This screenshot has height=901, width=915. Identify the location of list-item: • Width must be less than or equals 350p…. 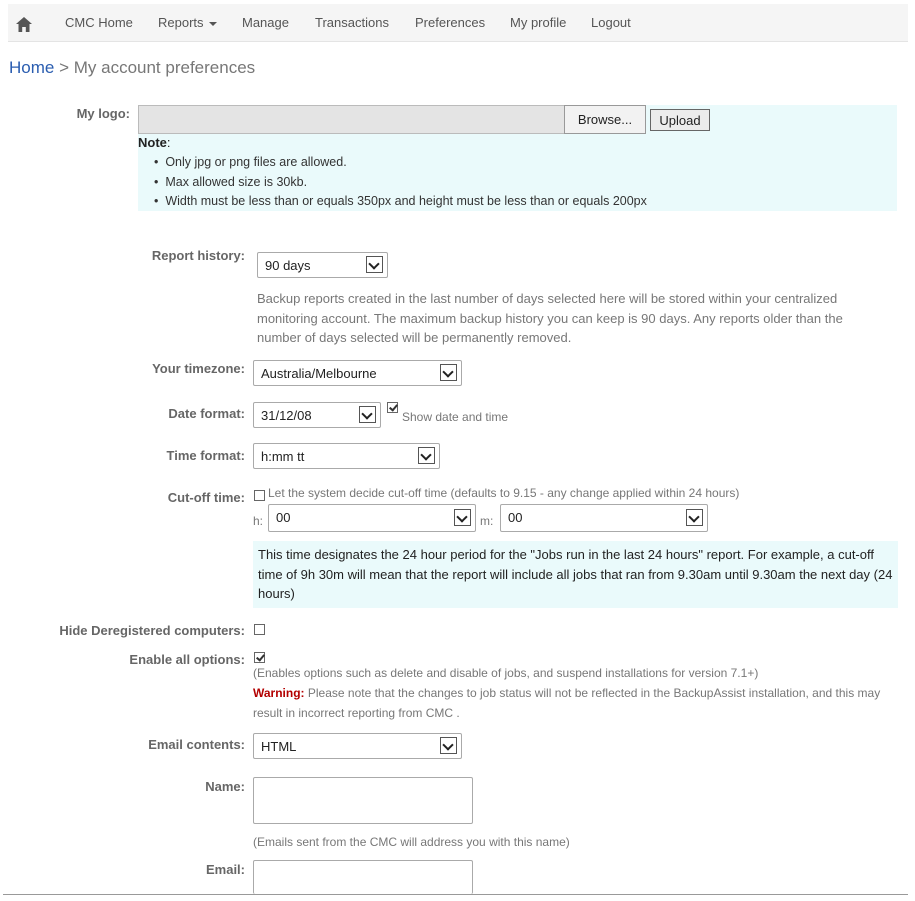
(400, 201).